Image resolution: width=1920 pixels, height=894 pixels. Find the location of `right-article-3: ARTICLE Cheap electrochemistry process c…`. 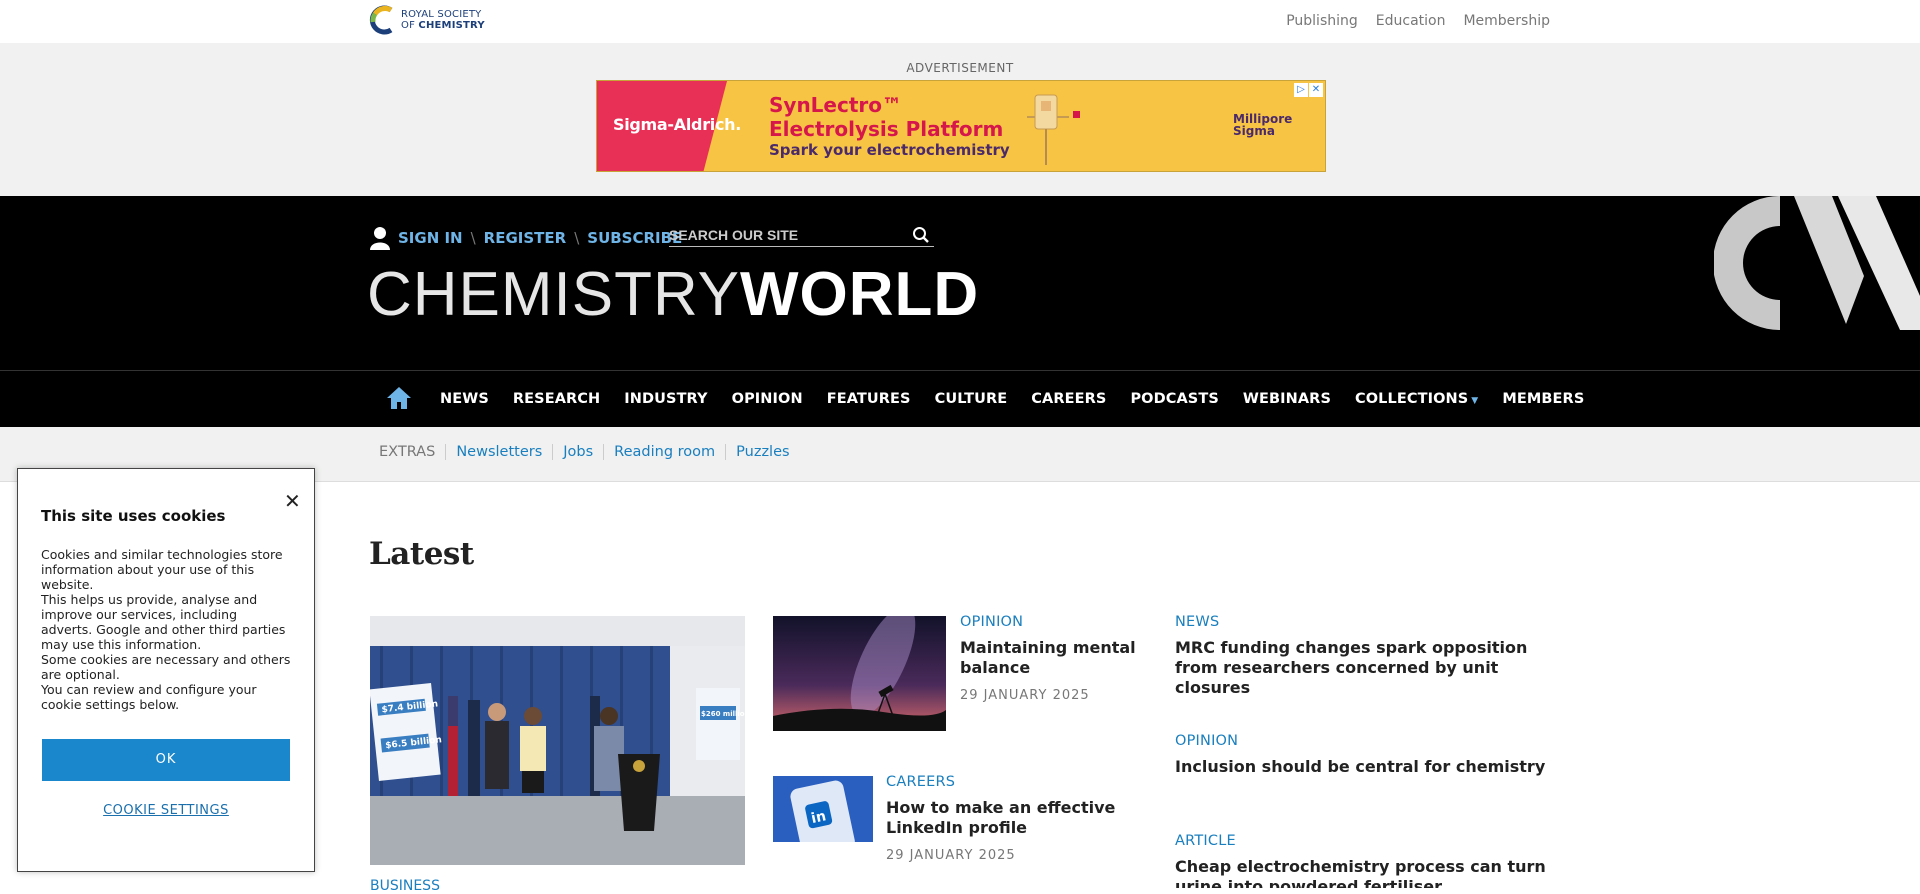

right-article-3: ARTICLE Cheap electrochemistry process c… is located at coordinates (1372, 860).